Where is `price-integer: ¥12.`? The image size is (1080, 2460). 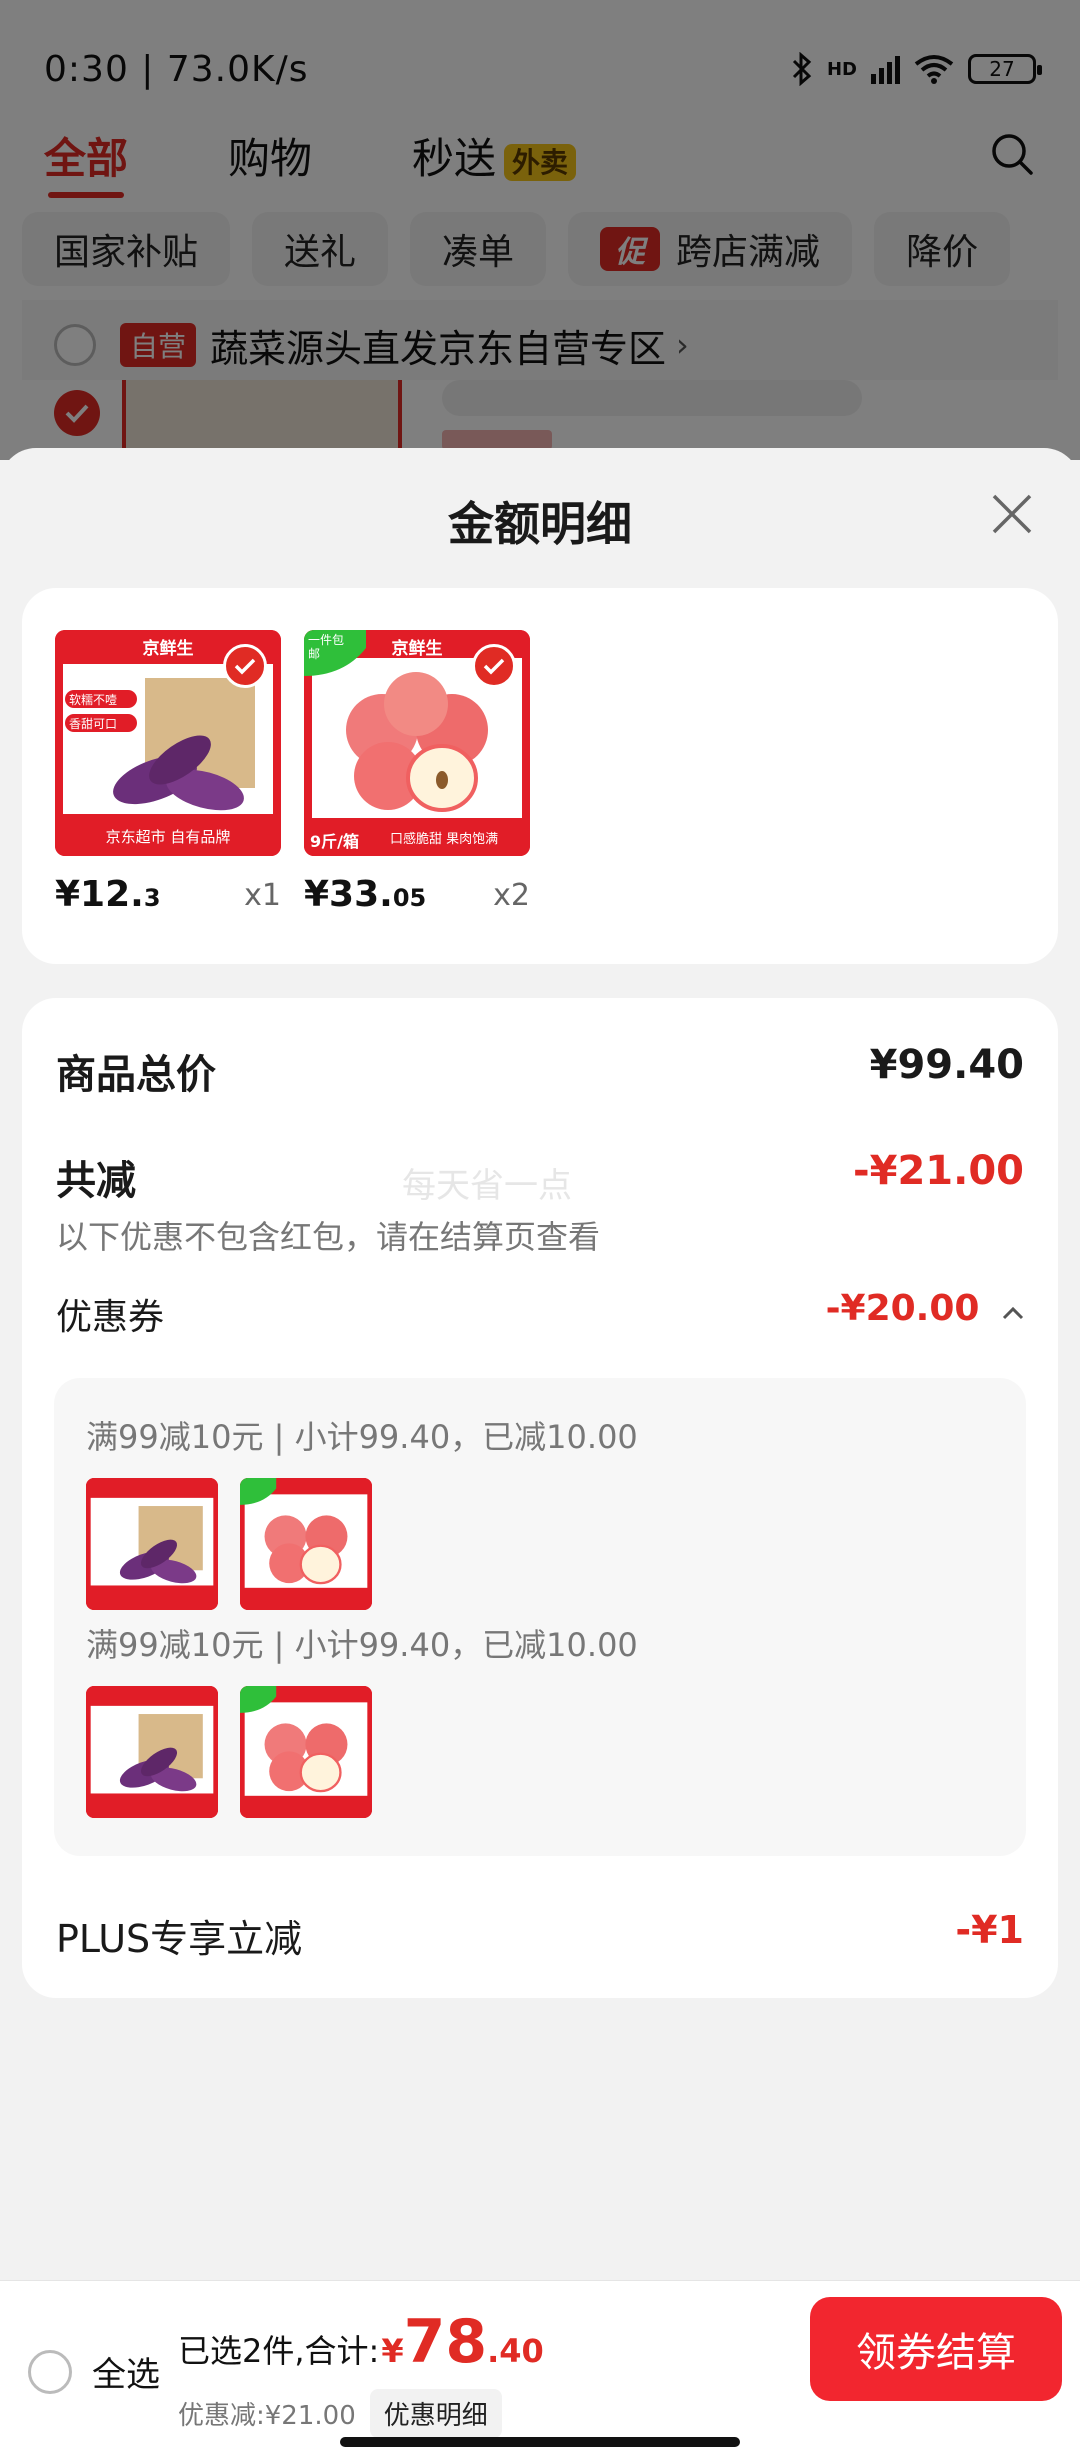 price-integer: ¥12. is located at coordinates (99, 894).